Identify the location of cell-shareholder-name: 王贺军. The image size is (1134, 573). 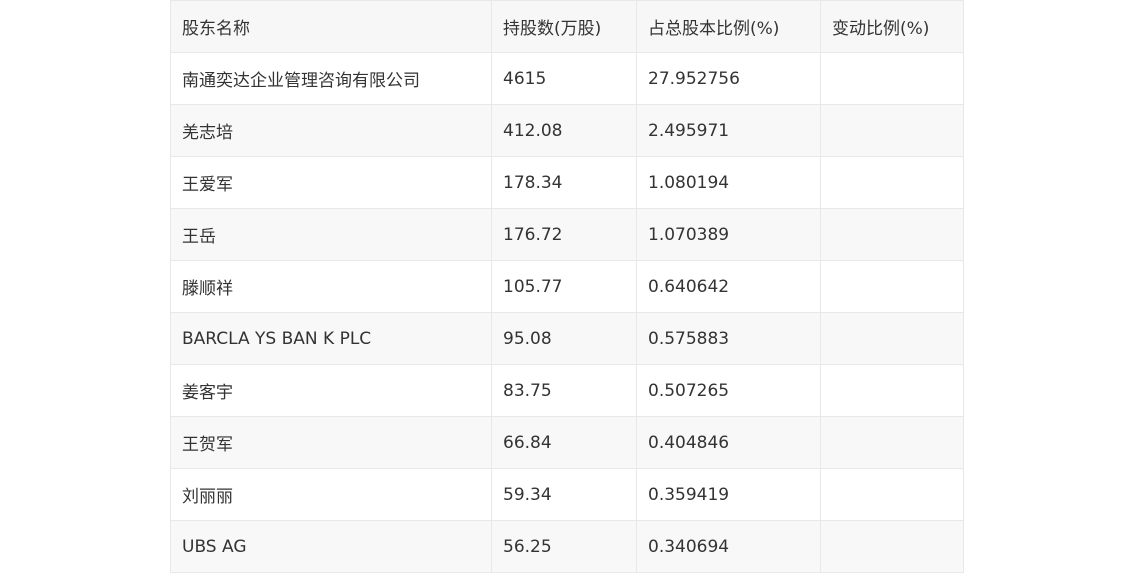
(331, 442).